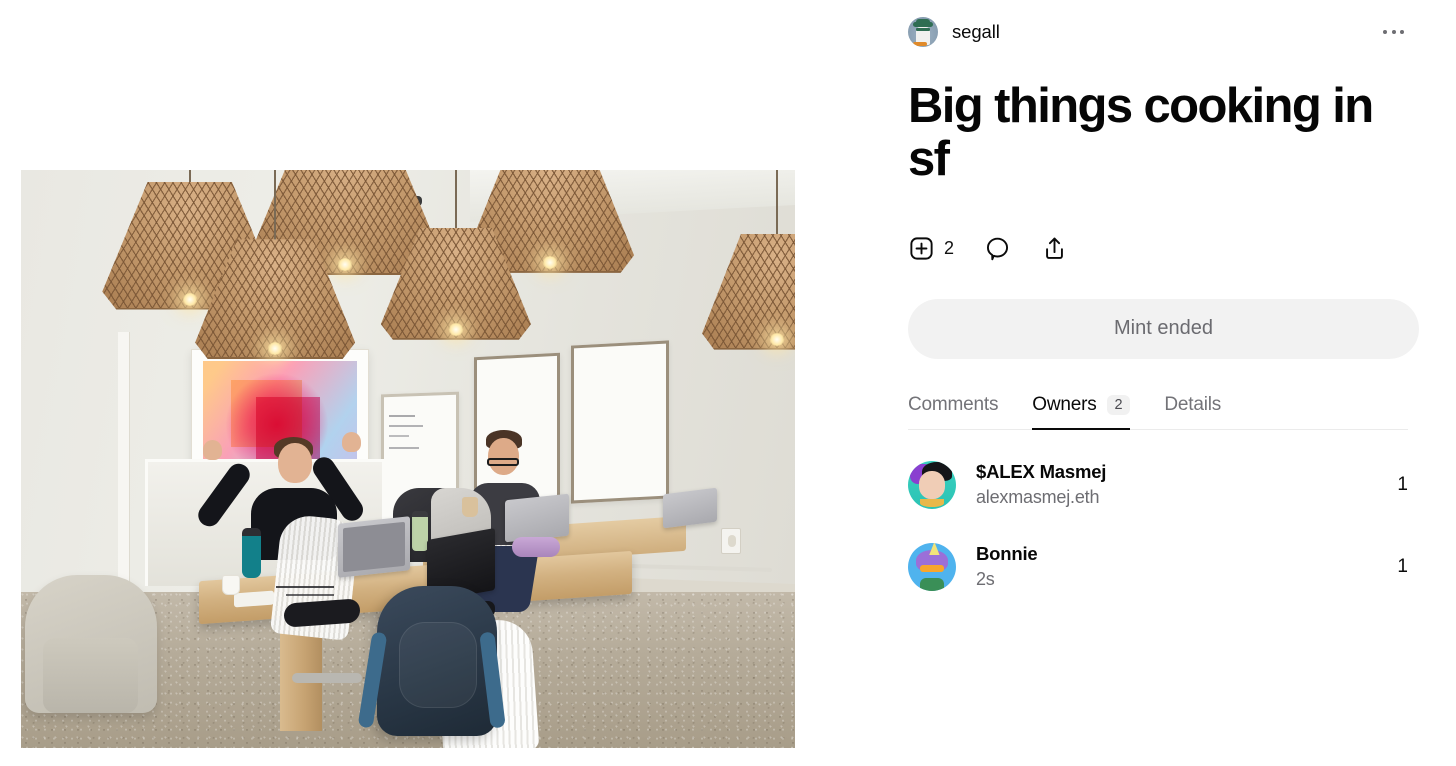  I want to click on share-button, so click(1054, 248).